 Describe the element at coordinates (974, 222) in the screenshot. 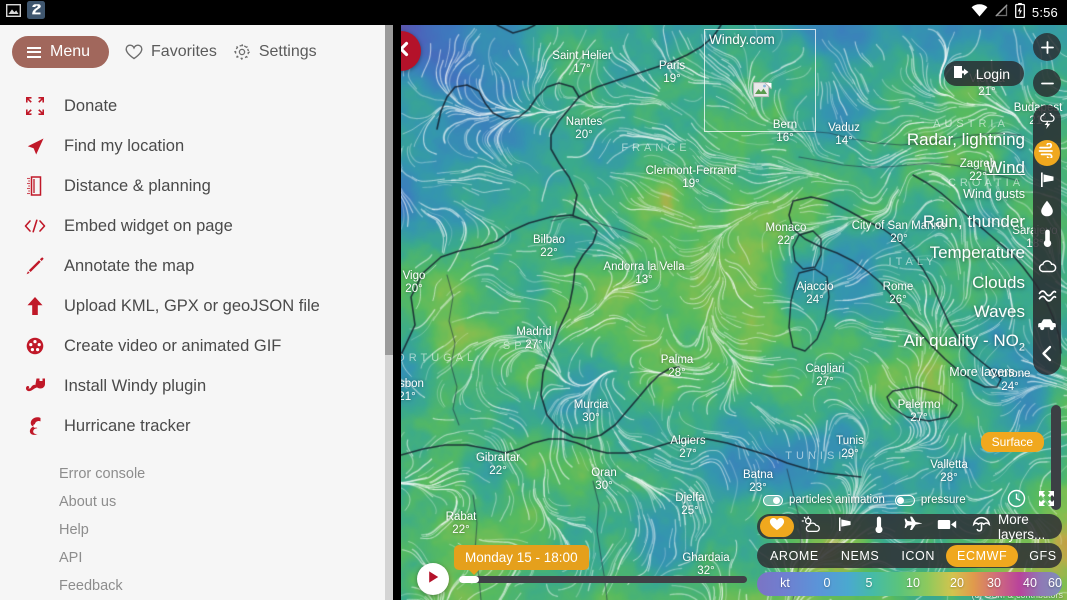

I see `layer-label-rain-thunder: Rain, thunder` at that location.